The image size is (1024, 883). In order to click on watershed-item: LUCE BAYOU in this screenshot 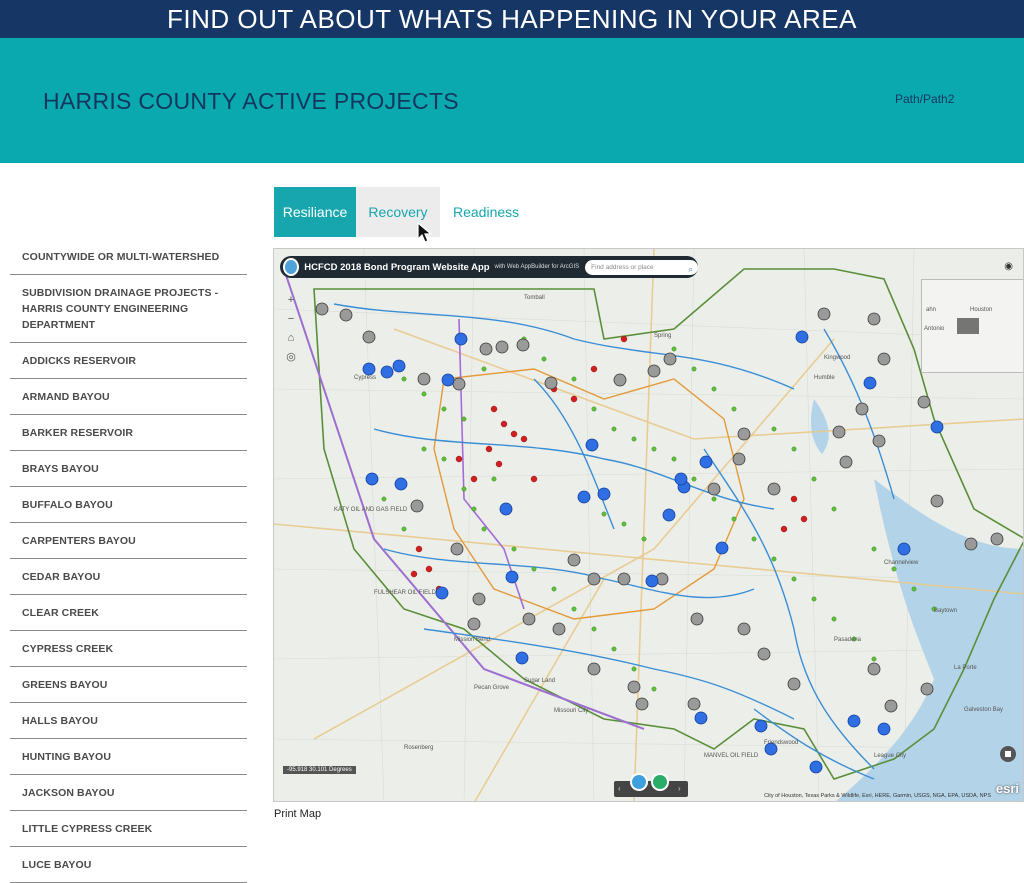, I will do `click(128, 865)`.